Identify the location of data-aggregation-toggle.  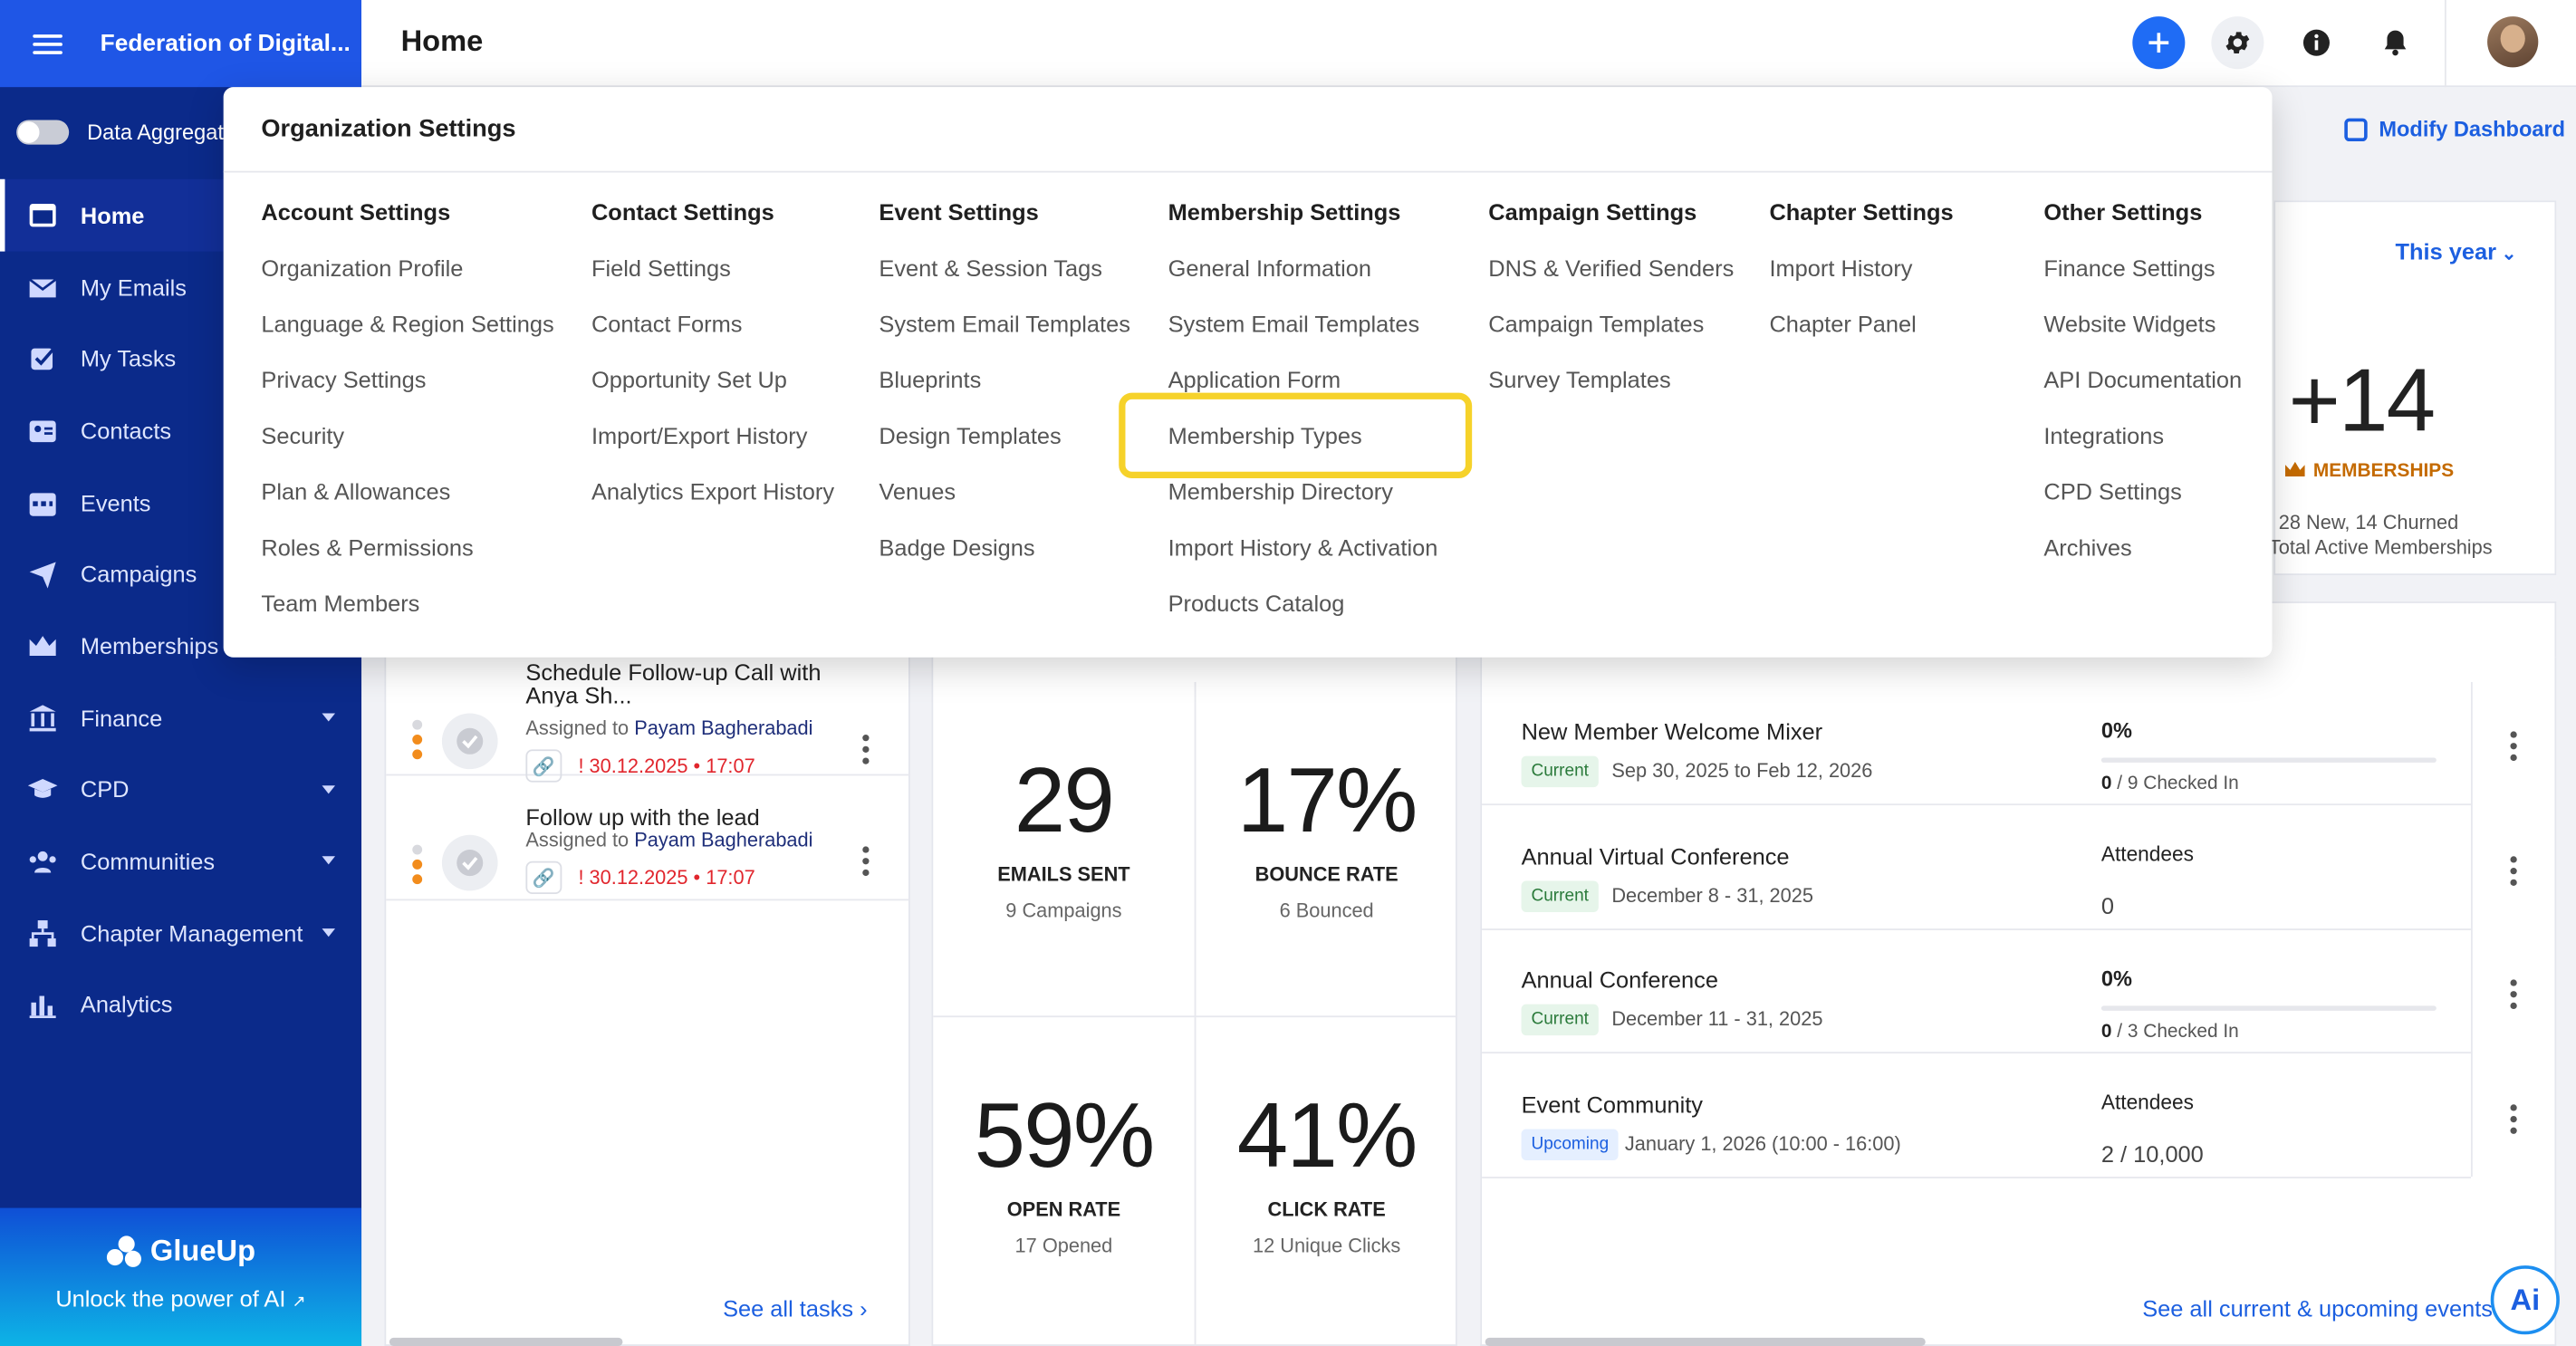
(43, 132).